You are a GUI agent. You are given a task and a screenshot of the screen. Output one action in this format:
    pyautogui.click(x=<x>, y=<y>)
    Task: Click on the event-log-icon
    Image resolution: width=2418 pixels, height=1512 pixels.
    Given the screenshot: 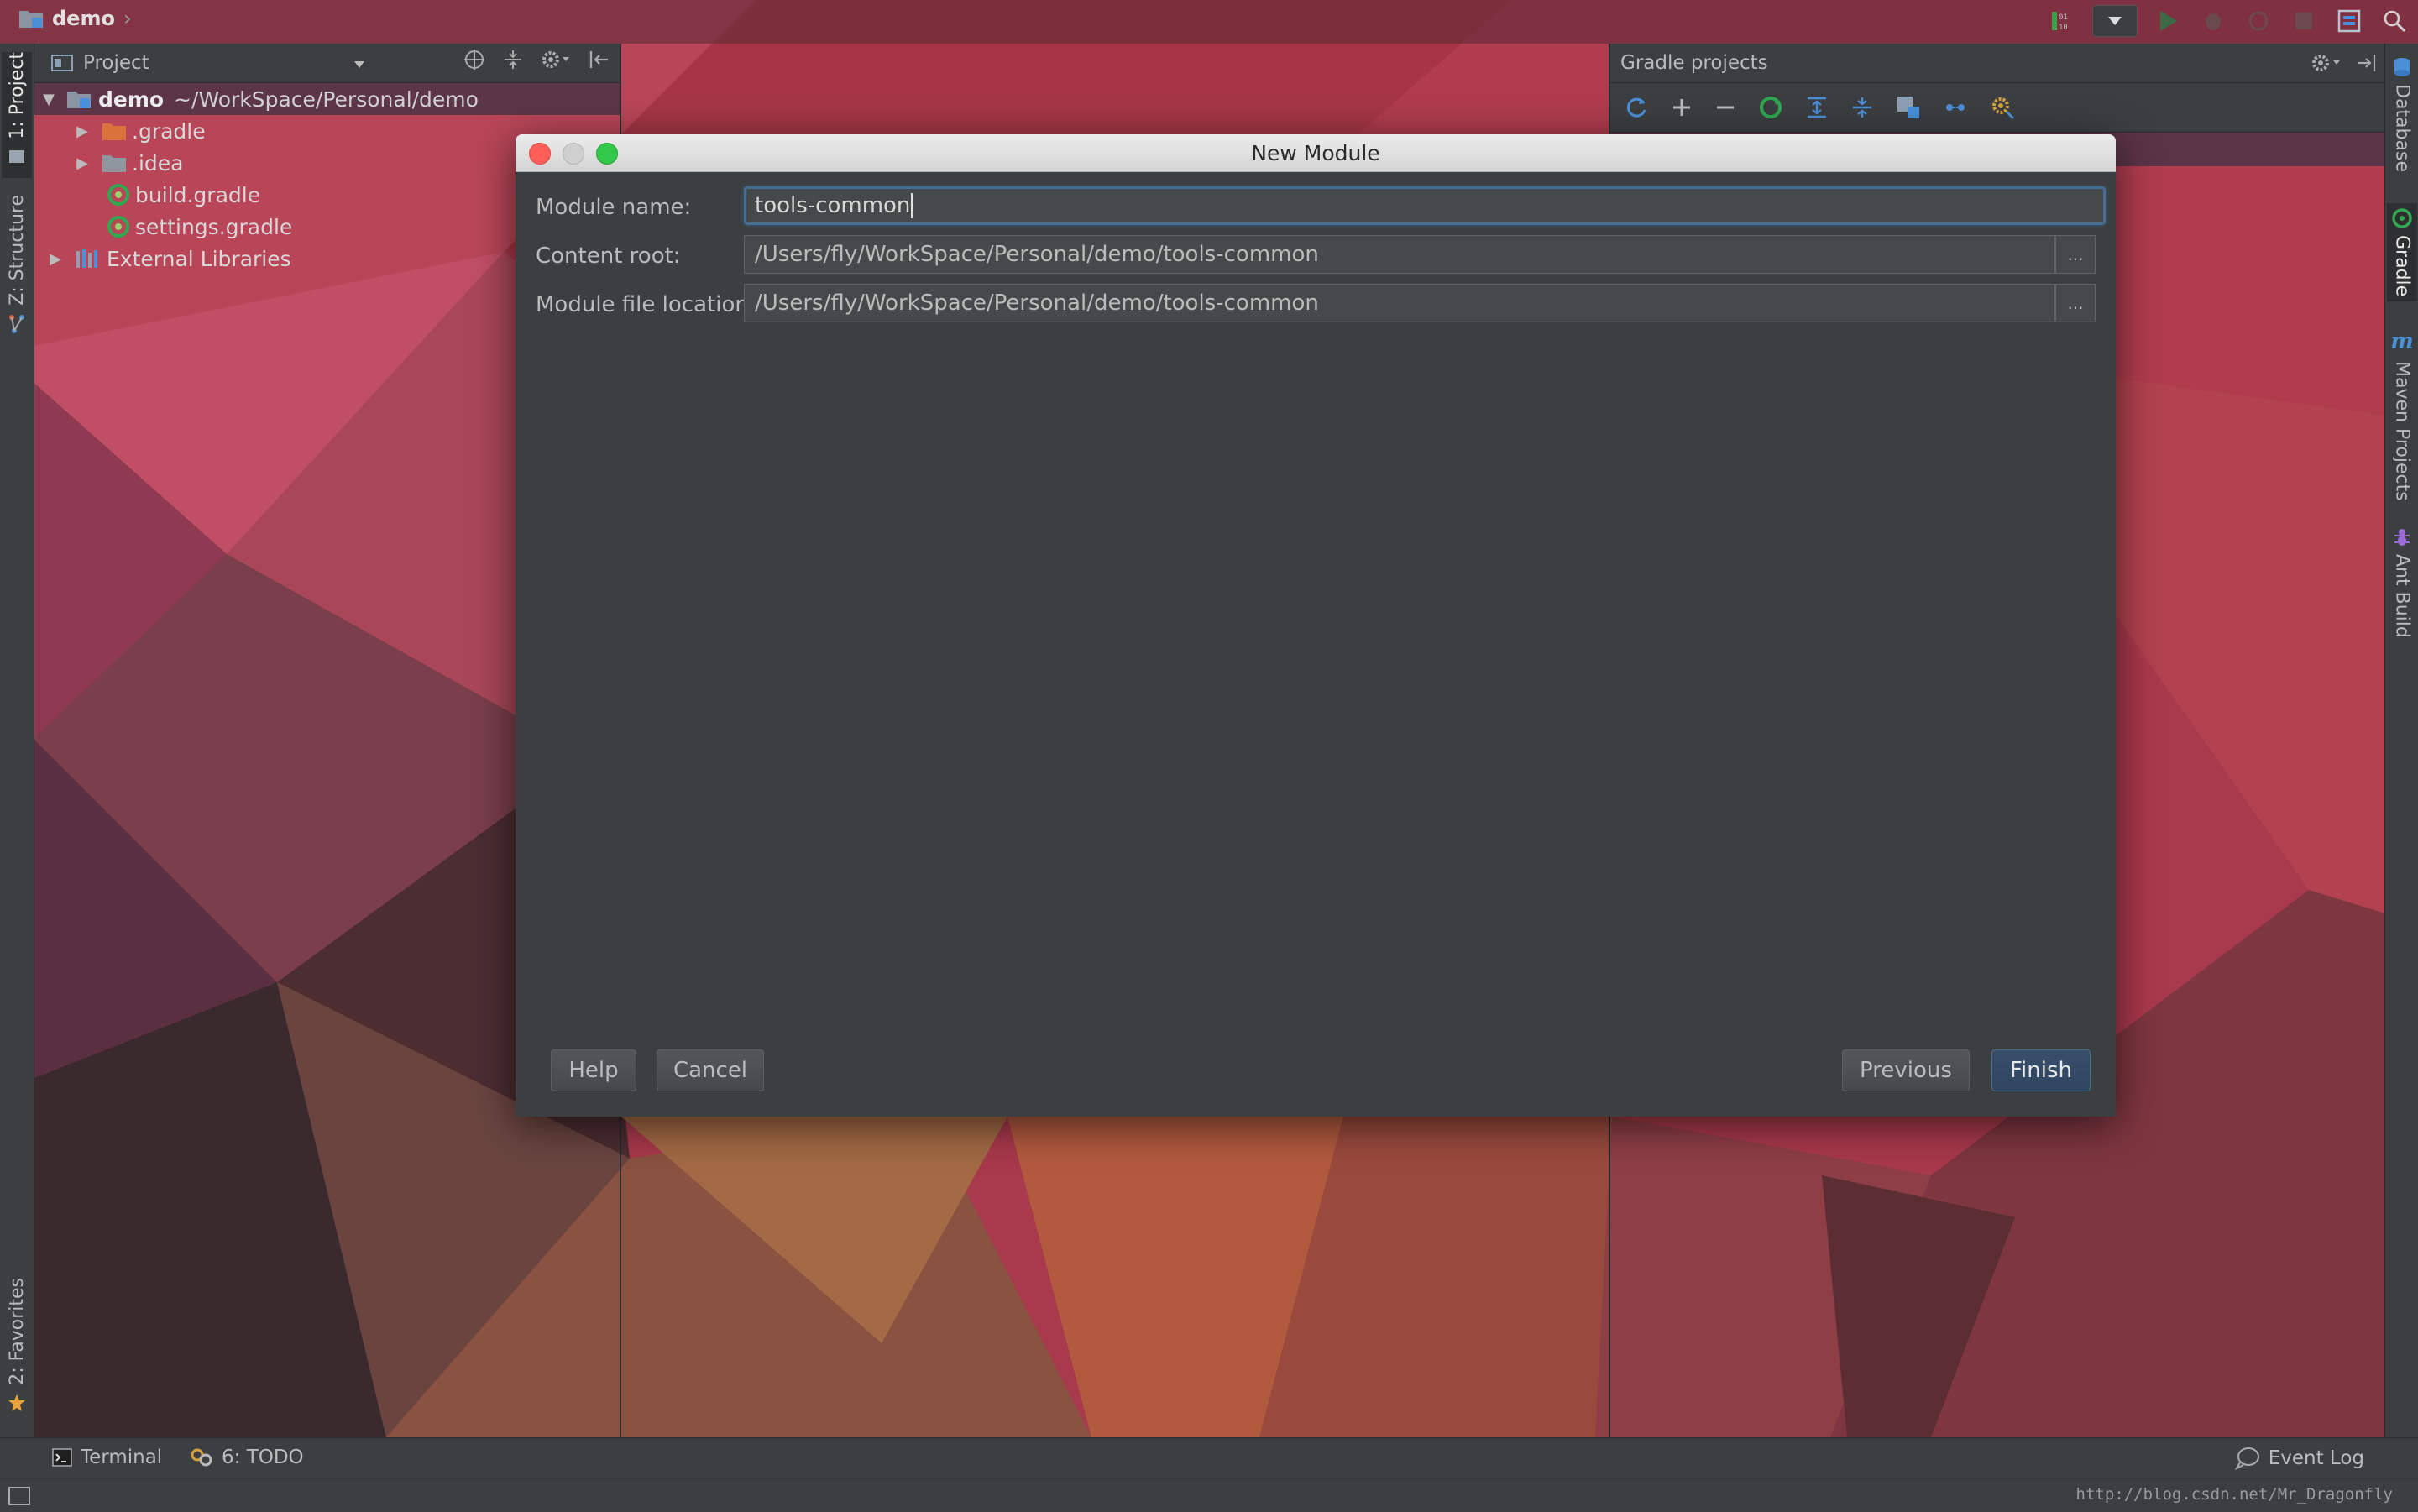 What is the action you would take?
    pyautogui.click(x=2246, y=1458)
    